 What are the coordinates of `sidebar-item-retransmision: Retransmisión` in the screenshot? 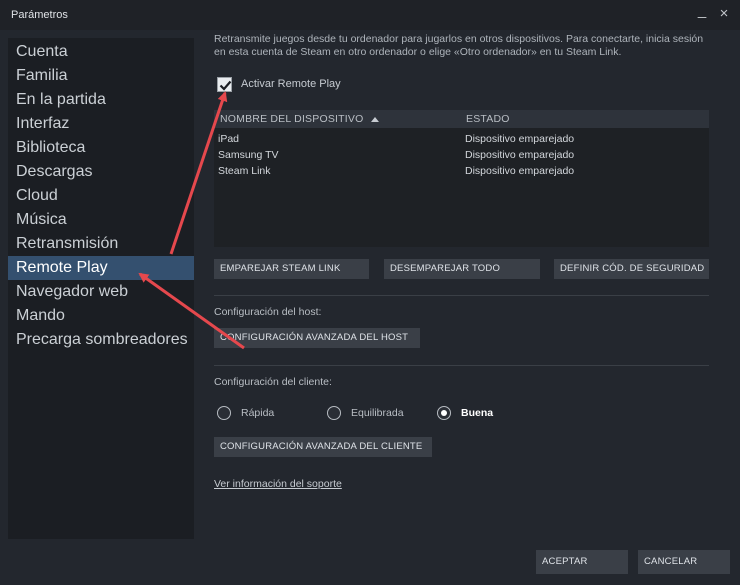 It's located at (101, 244).